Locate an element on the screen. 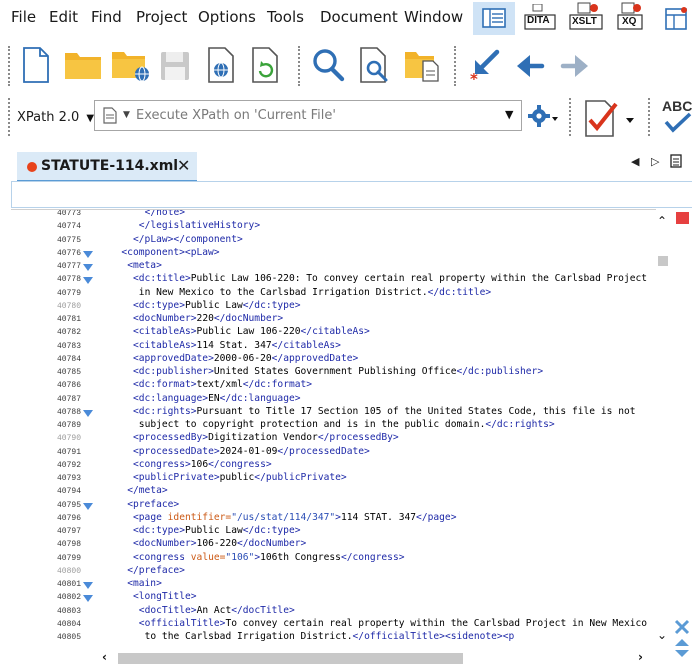 The width and height of the screenshot is (692, 671). go-to-last-modification-button: * is located at coordinates (487, 68).